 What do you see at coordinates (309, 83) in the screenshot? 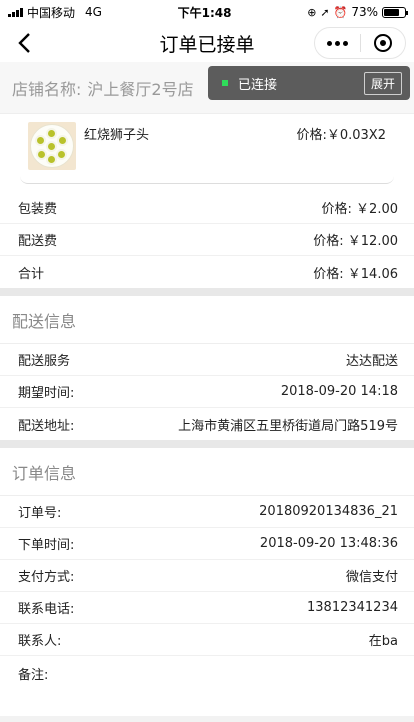
I see `connection-toast: 已连接 展开` at bounding box center [309, 83].